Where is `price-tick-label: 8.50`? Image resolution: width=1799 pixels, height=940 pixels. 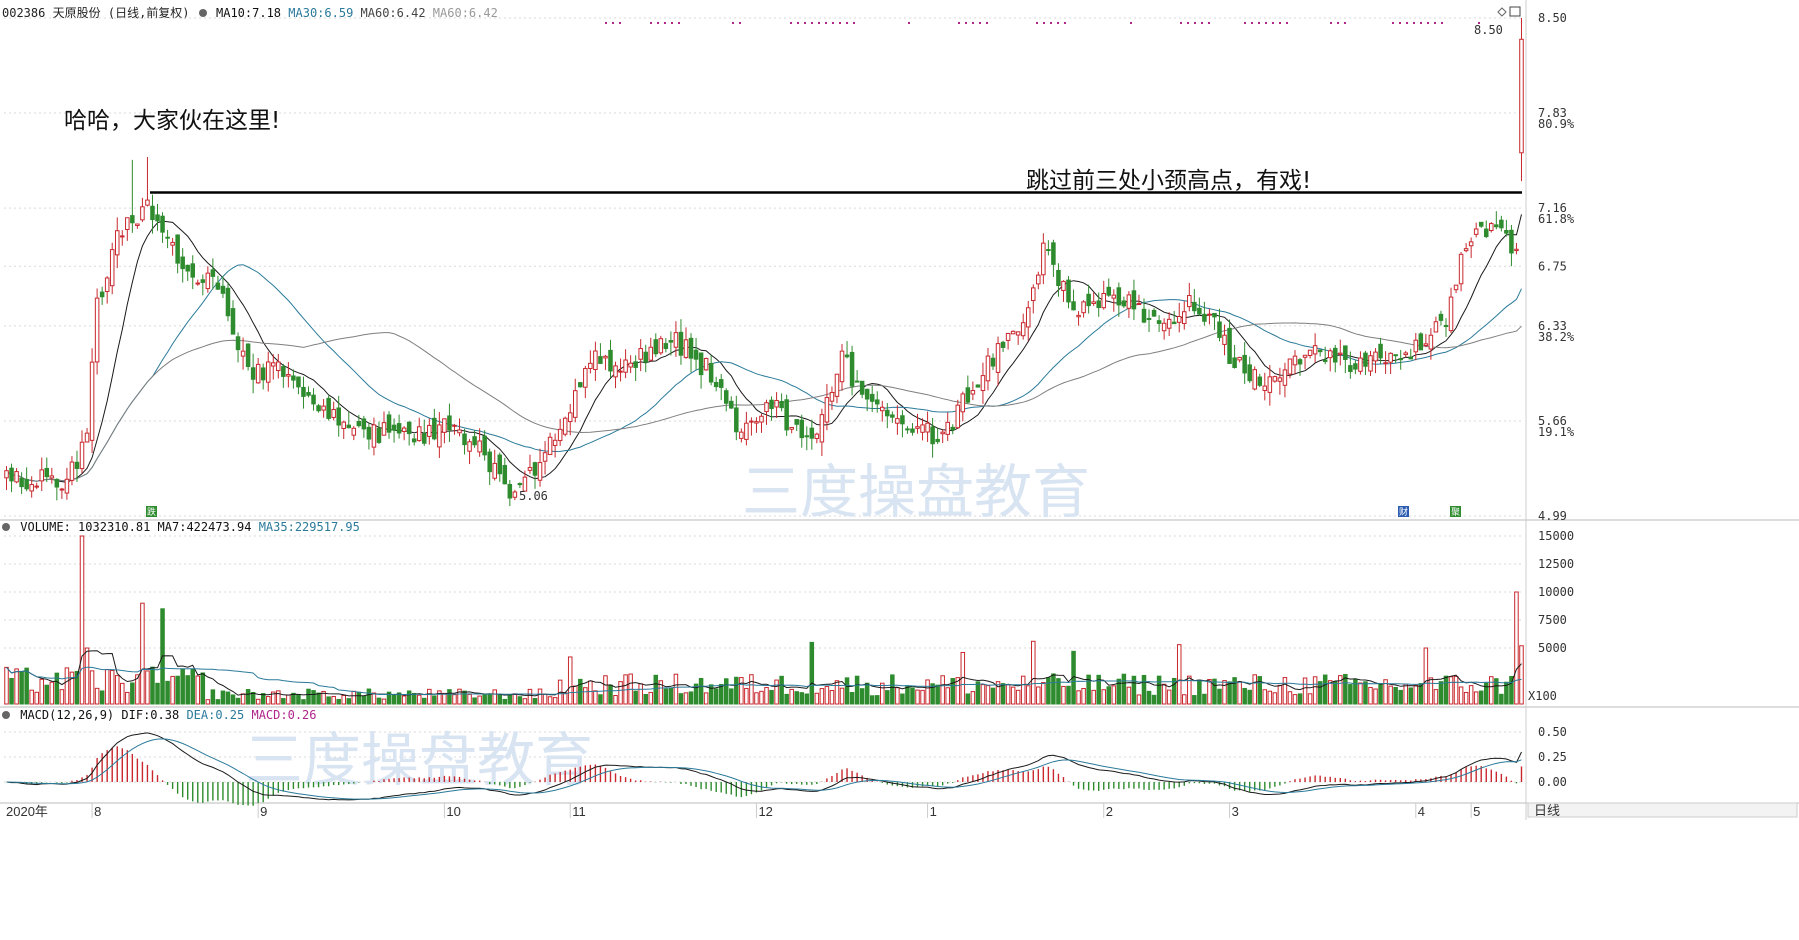 price-tick-label: 8.50 is located at coordinates (1552, 18).